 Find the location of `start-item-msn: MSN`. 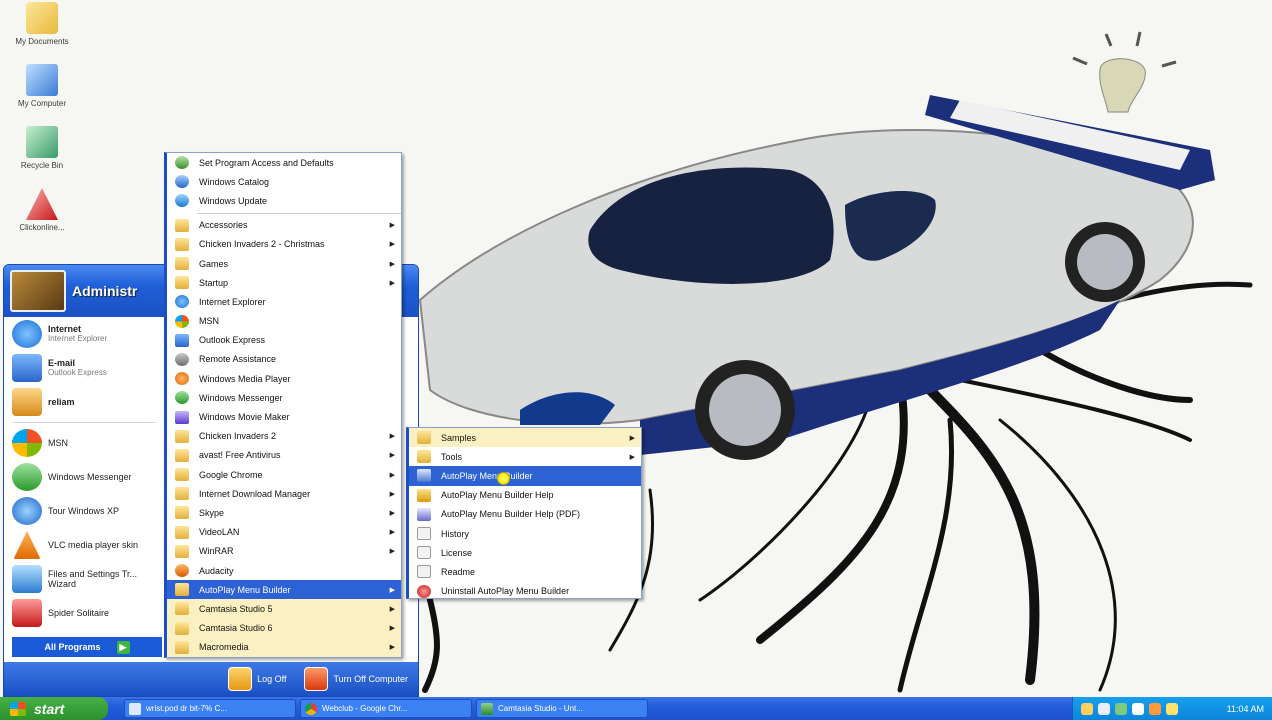

start-item-msn: MSN is located at coordinates (84, 443).